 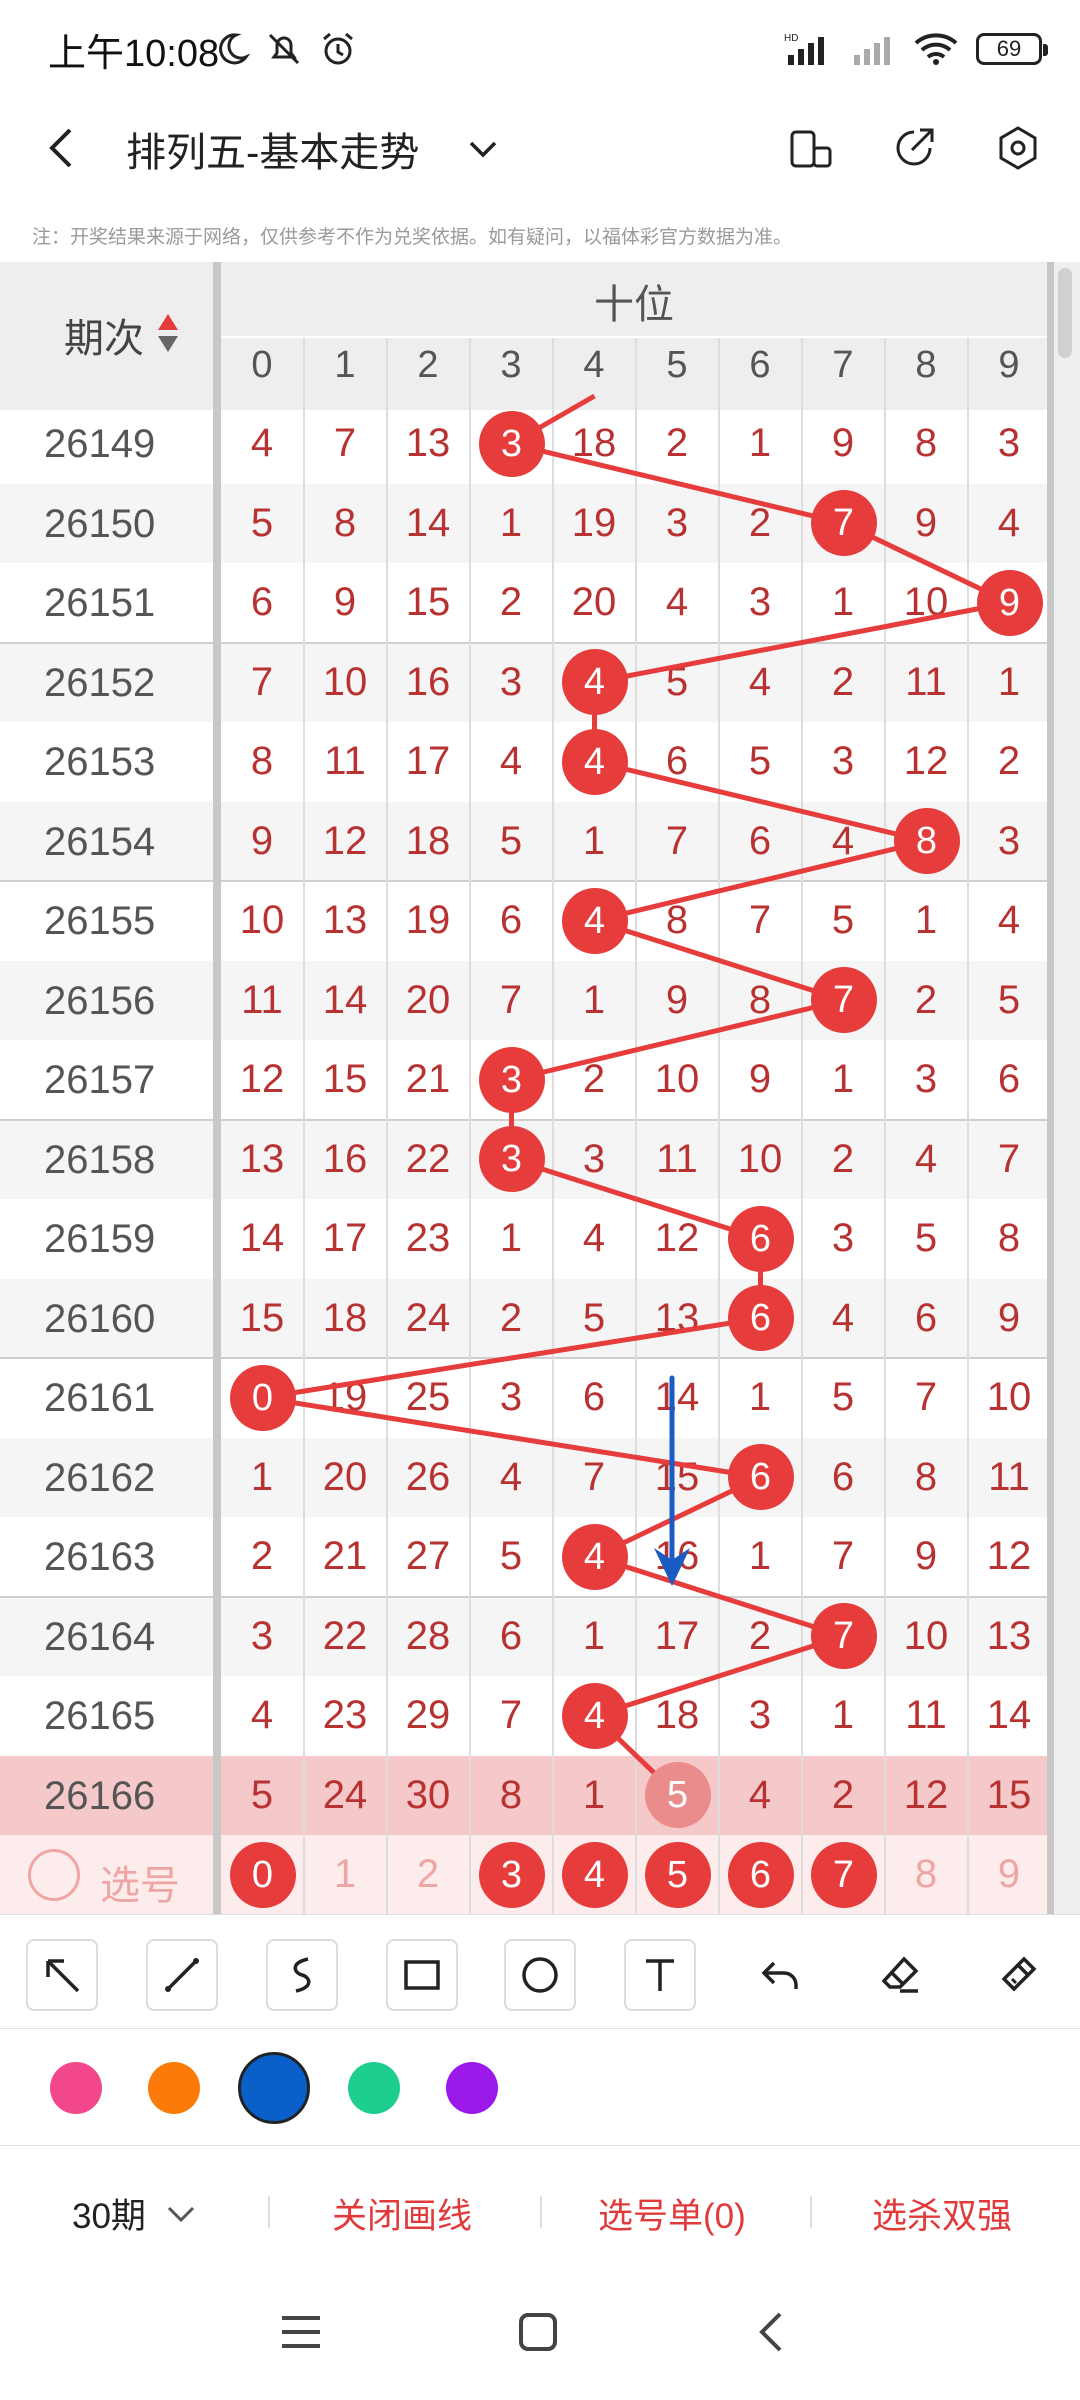 What do you see at coordinates (1012, 49) in the screenshot?
I see `battery-icon: 69` at bounding box center [1012, 49].